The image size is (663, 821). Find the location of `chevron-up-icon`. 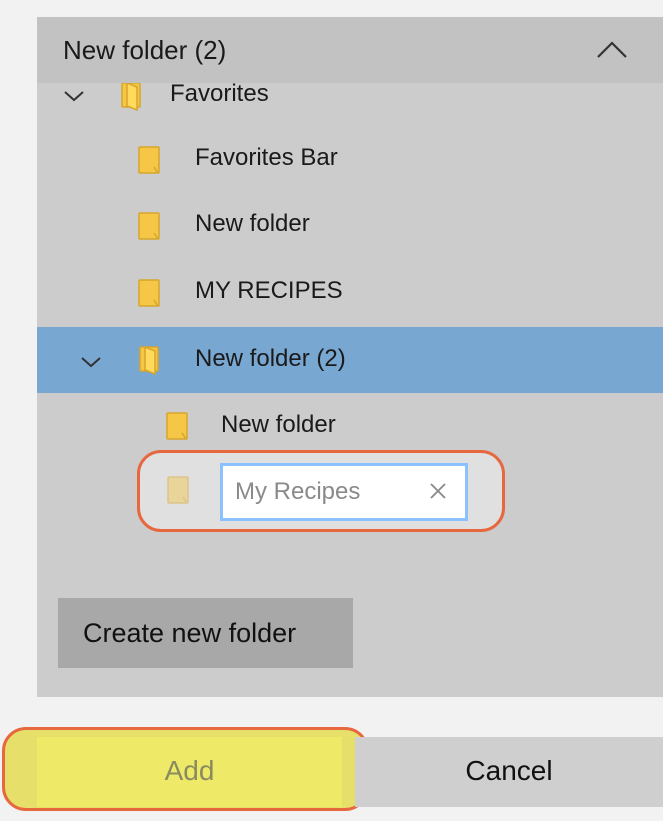

chevron-up-icon is located at coordinates (612, 50).